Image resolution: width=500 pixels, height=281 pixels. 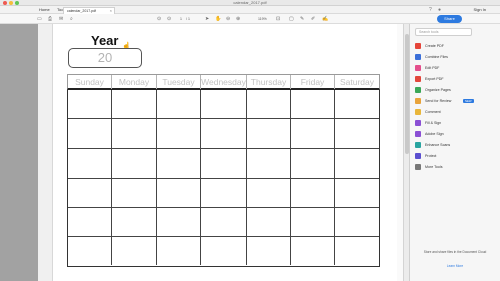 I want to click on share-button: Share, so click(x=449, y=19).